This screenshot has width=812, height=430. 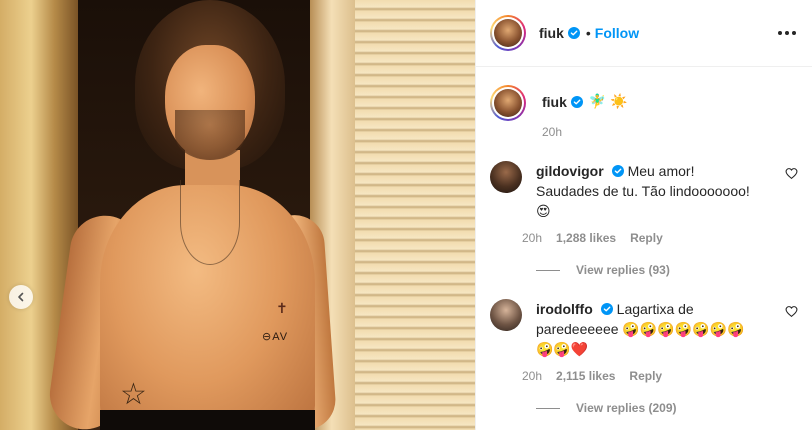 What do you see at coordinates (210, 222) in the screenshot?
I see `necklace` at bounding box center [210, 222].